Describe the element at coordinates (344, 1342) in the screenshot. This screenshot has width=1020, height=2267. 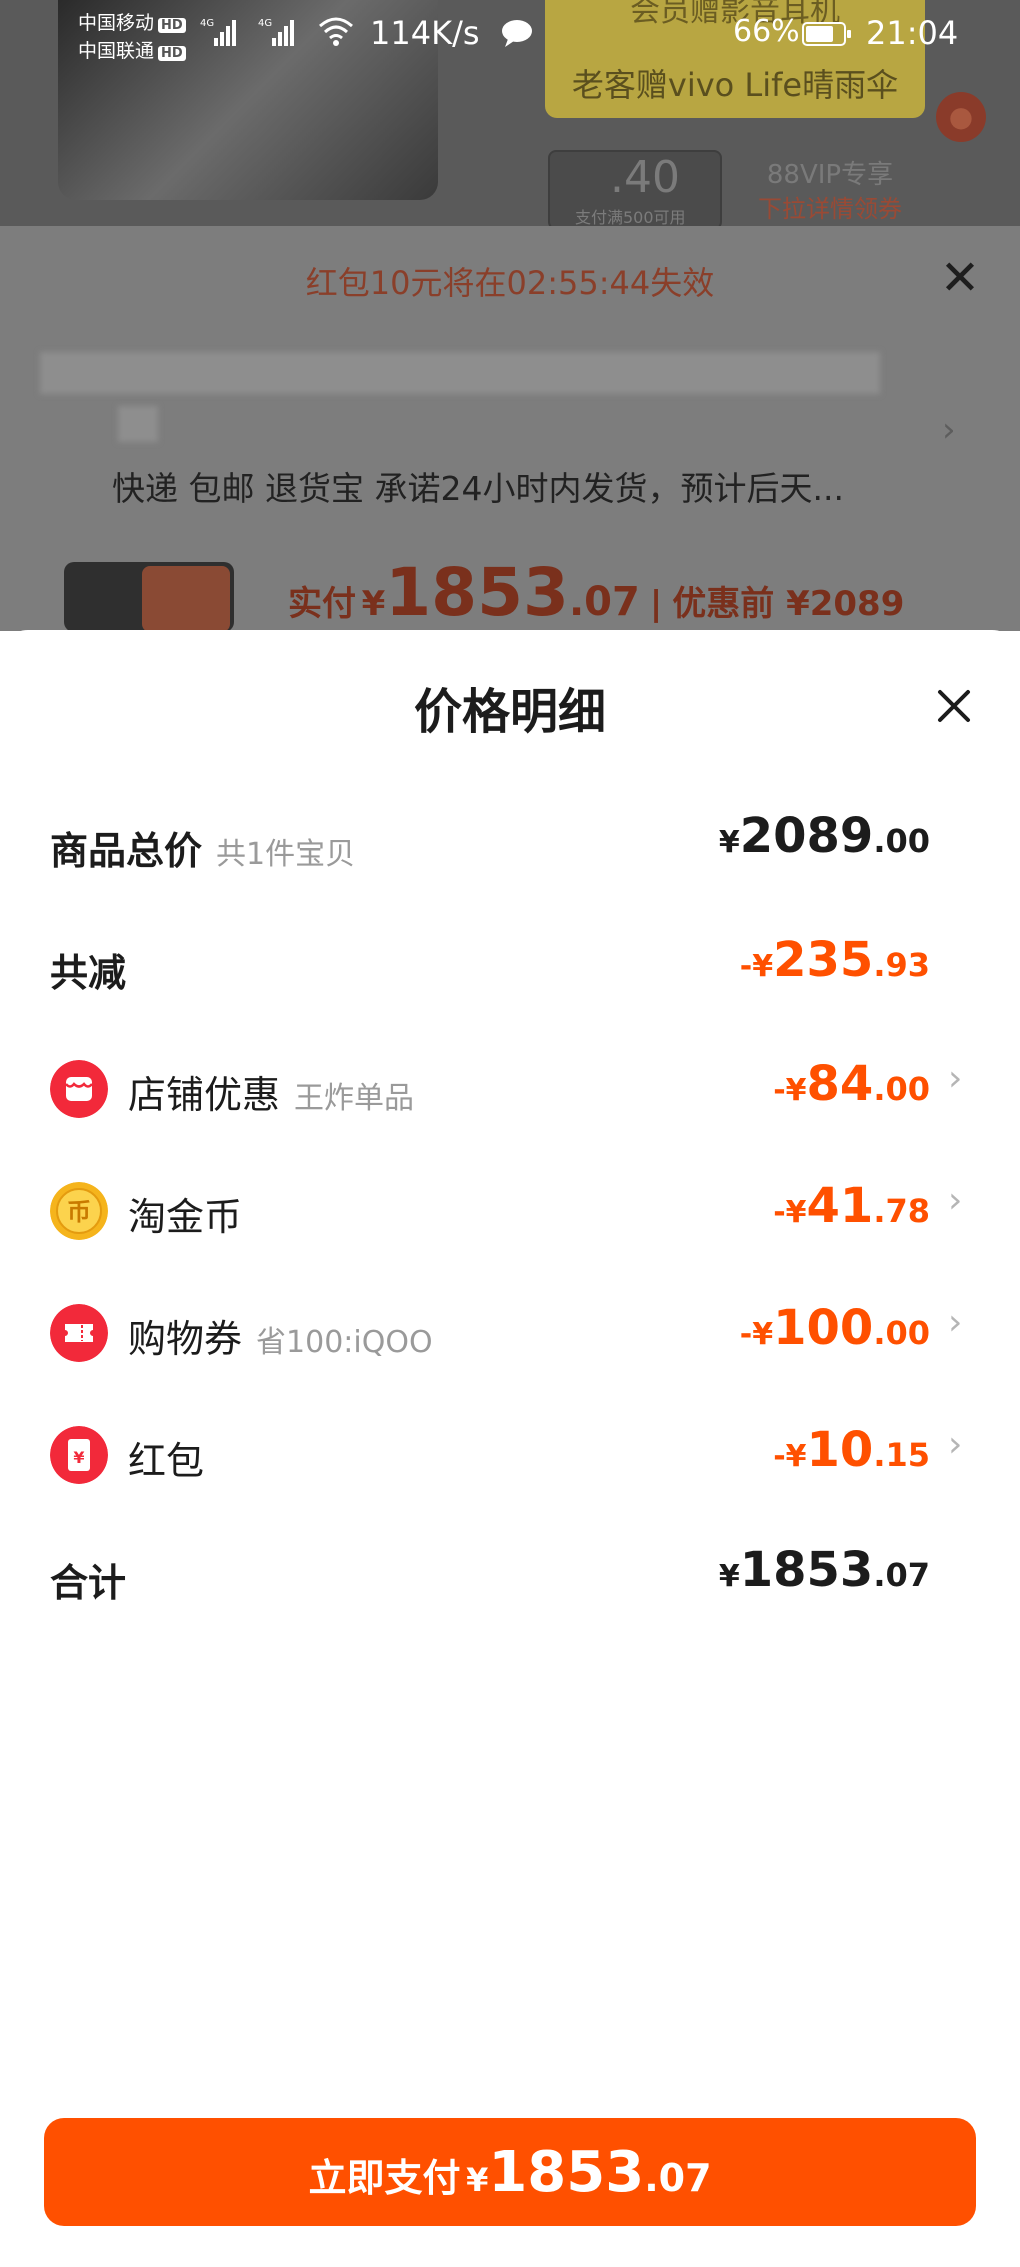
I see `coupon-discount-sub: 省100:iQOO` at that location.